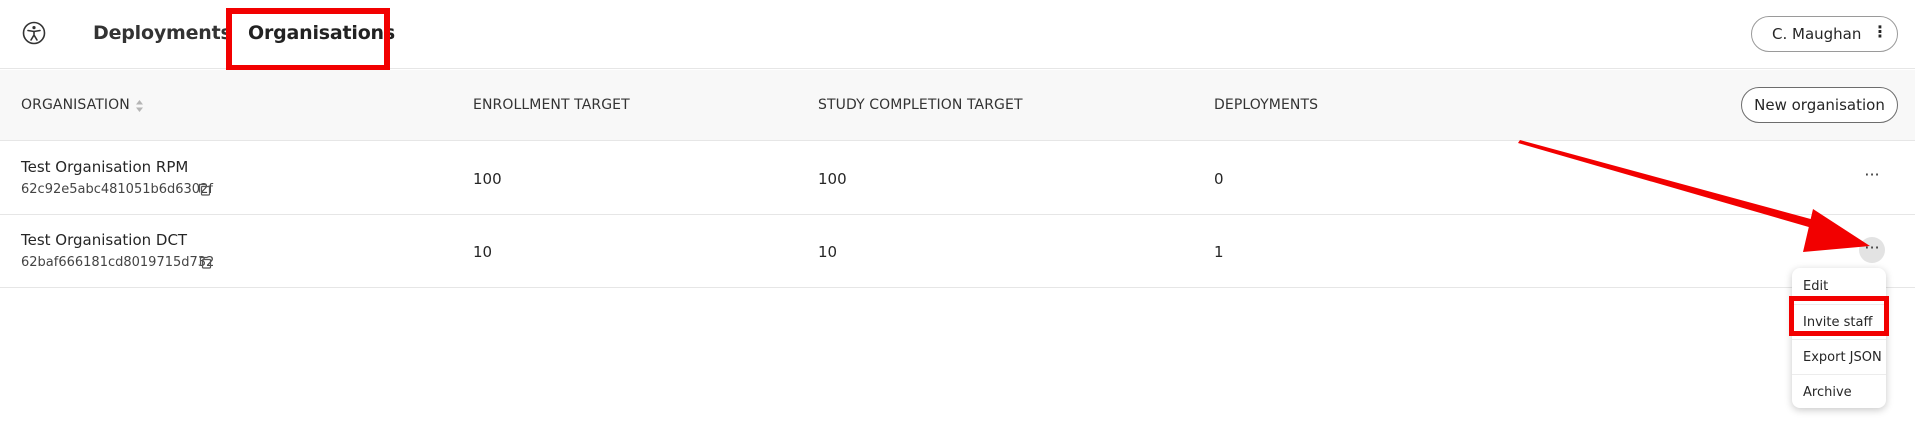  Describe the element at coordinates (1219, 252) in the screenshot. I see `deployments-count: 1` at that location.